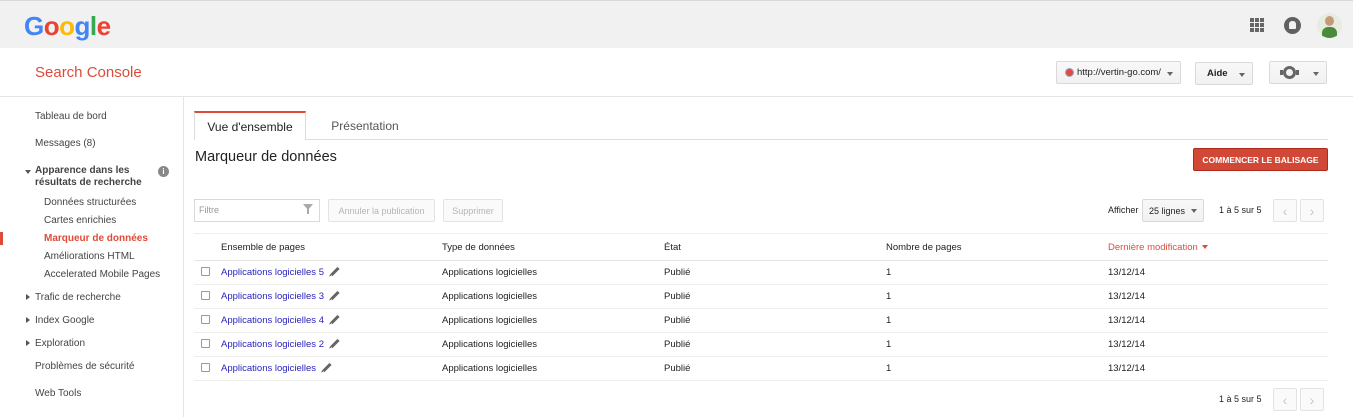  I want to click on help-button: Aide, so click(1224, 73).